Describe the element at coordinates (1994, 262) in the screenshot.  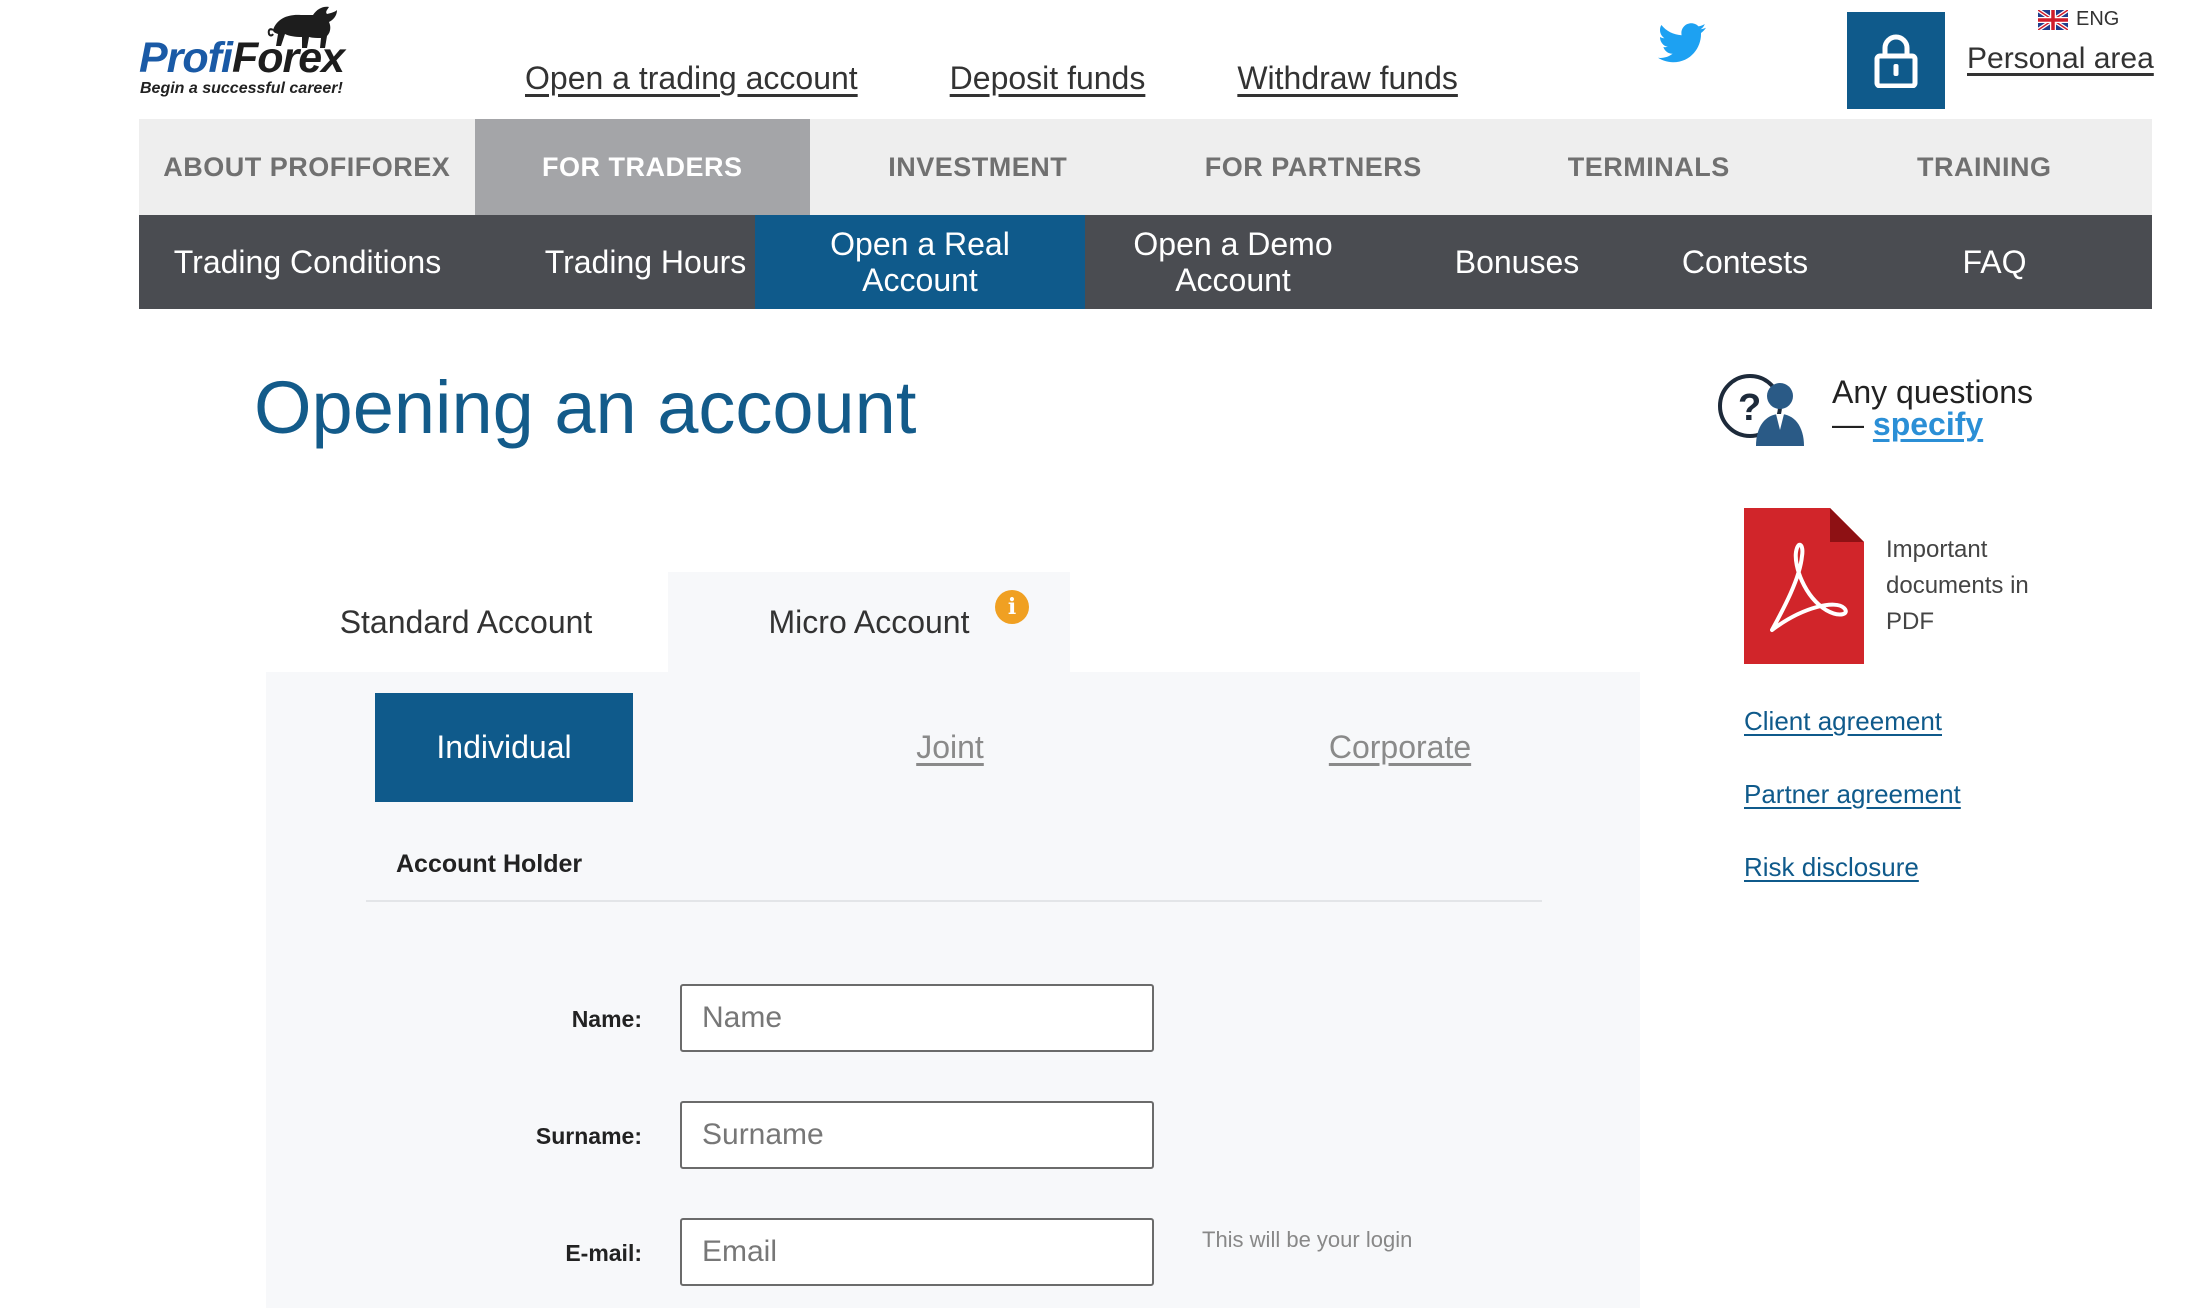
I see `subnav-faq: FAQ` at that location.